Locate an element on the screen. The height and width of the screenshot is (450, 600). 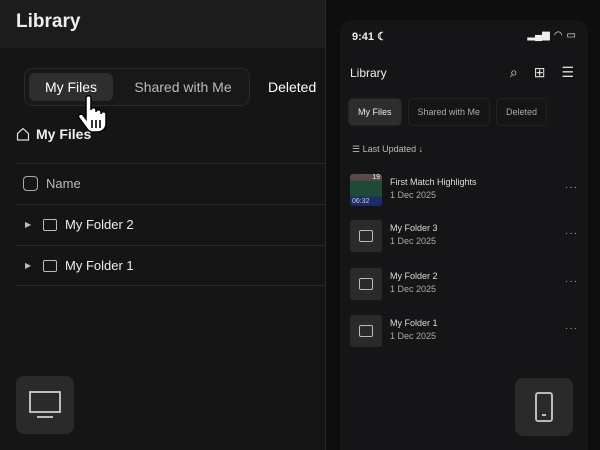
new-folder-icon: ⊞ is located at coordinates (540, 72).